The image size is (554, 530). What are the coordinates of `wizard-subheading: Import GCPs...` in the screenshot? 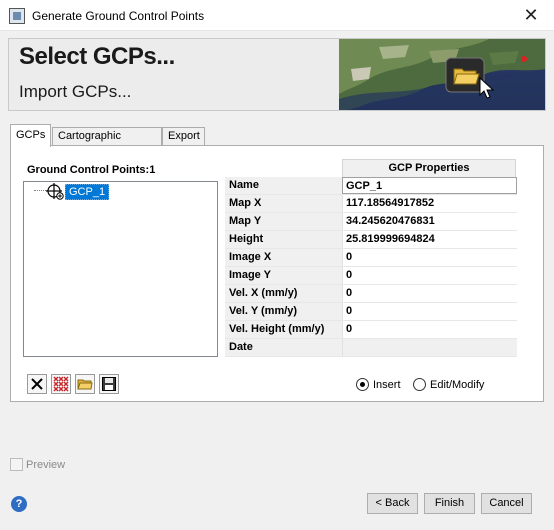 It's located at (75, 91).